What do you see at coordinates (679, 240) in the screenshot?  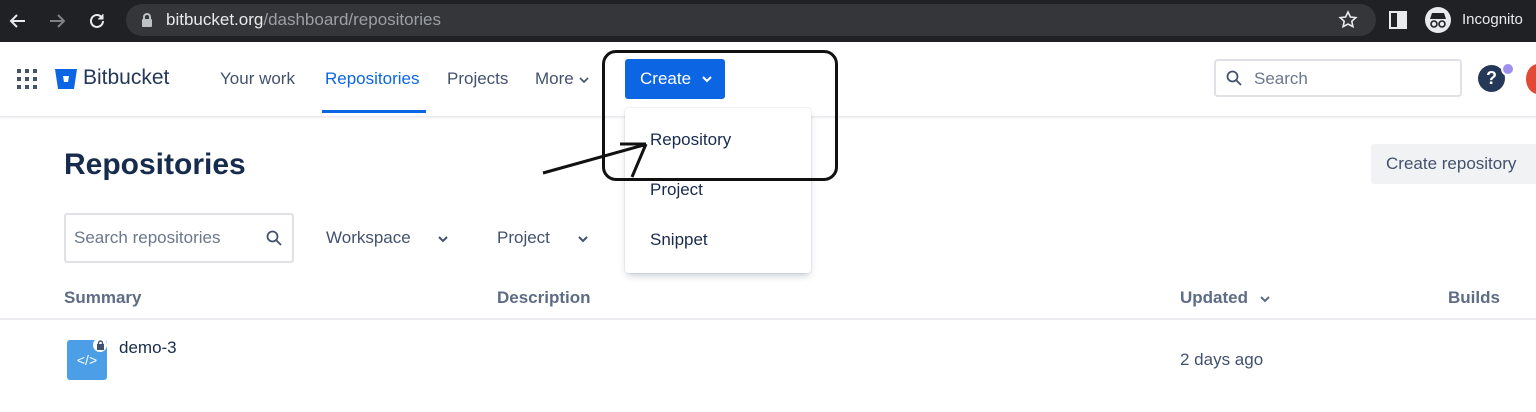 I see `menu-item-snippet: Snippet` at bounding box center [679, 240].